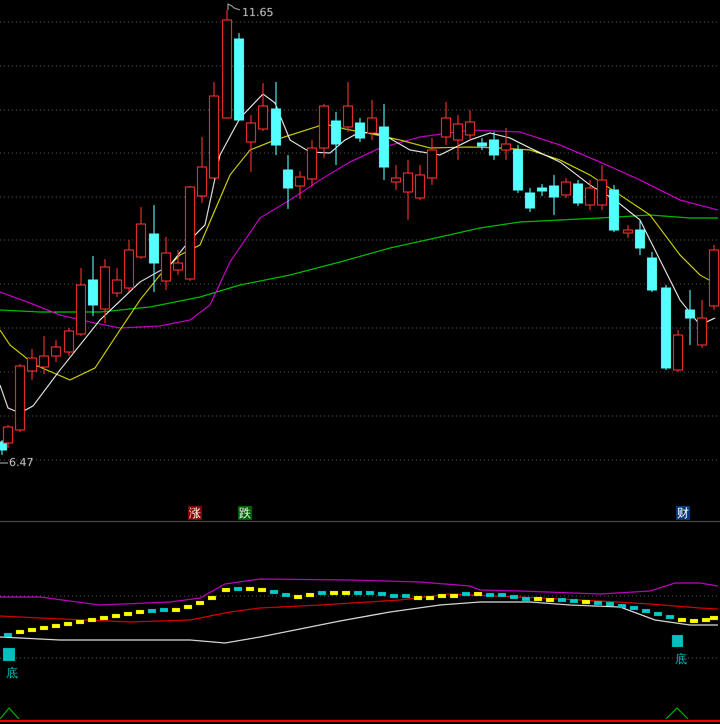 This screenshot has width=720, height=724. I want to click on signal-label: 跌, so click(245, 513).